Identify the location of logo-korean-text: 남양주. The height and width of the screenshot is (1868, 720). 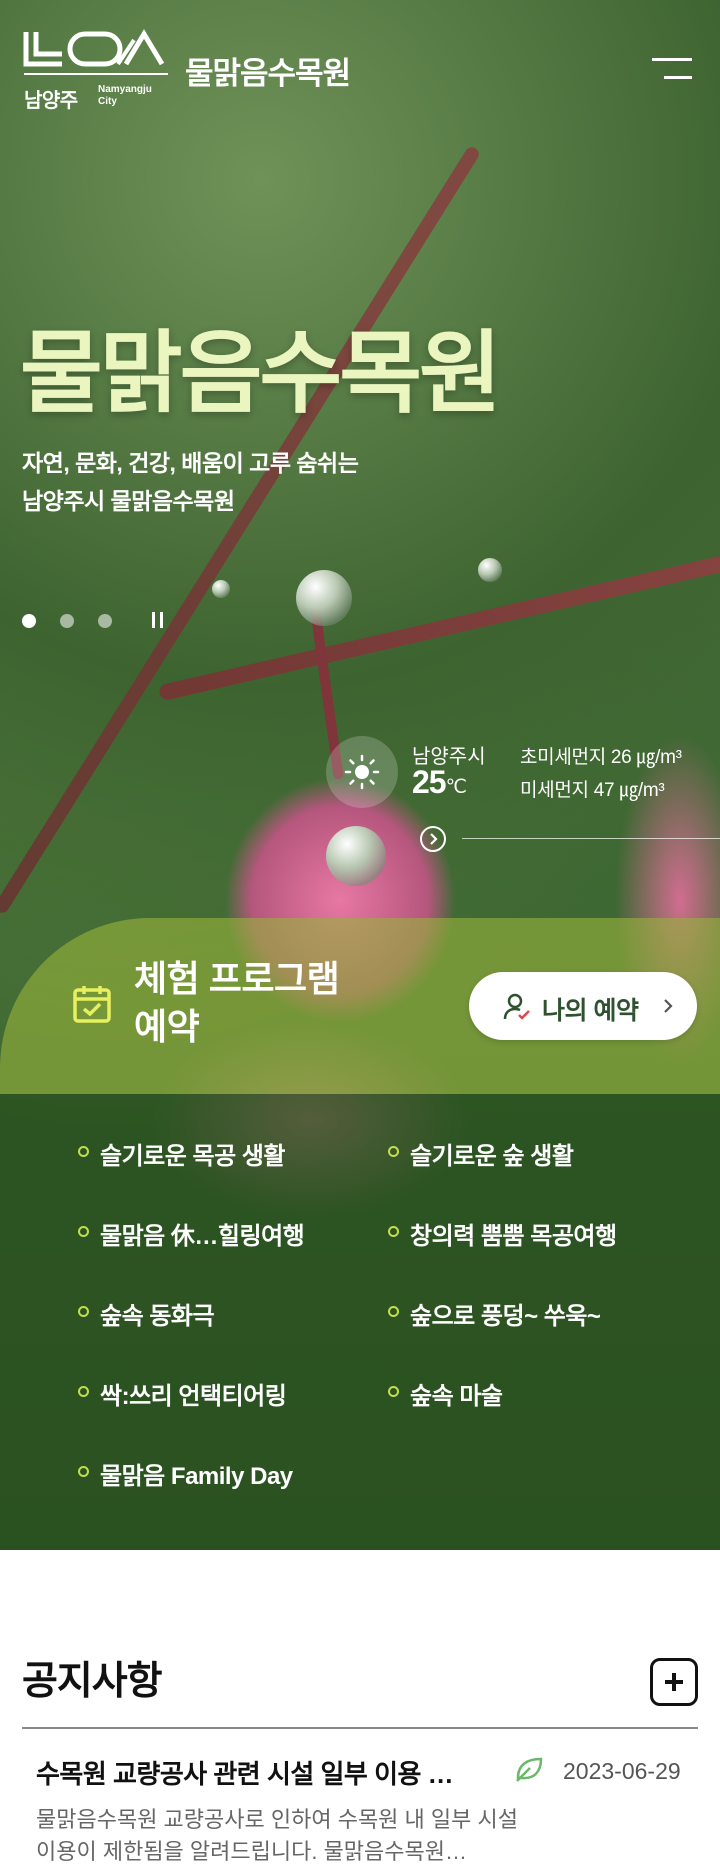
(51, 101).